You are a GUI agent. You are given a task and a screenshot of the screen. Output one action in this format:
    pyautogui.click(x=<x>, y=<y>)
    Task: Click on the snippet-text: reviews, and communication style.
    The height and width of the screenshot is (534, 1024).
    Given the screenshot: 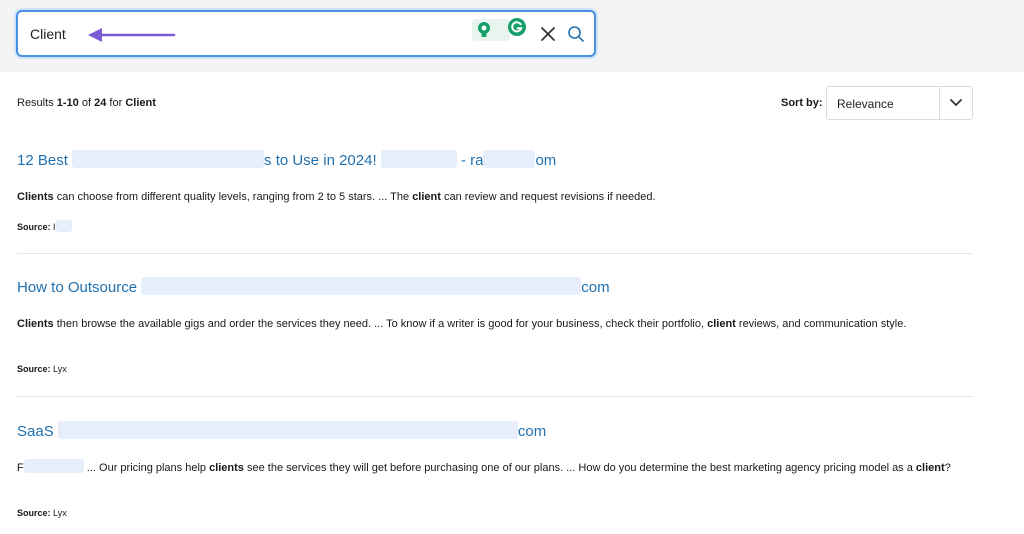 What is the action you would take?
    pyautogui.click(x=821, y=324)
    